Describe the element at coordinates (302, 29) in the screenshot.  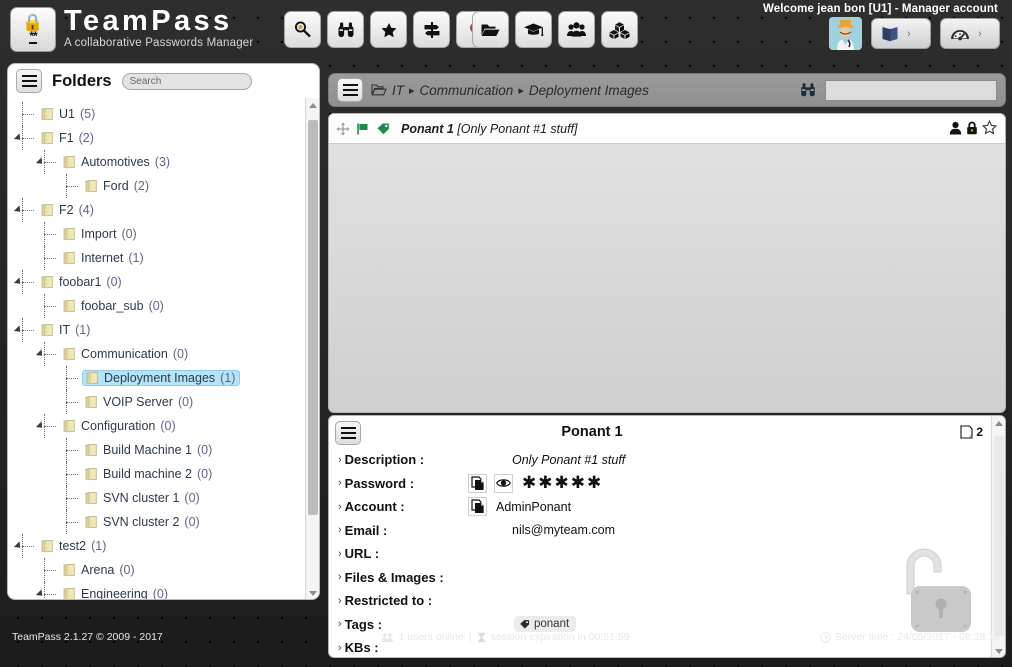
I see `search-icon-button` at that location.